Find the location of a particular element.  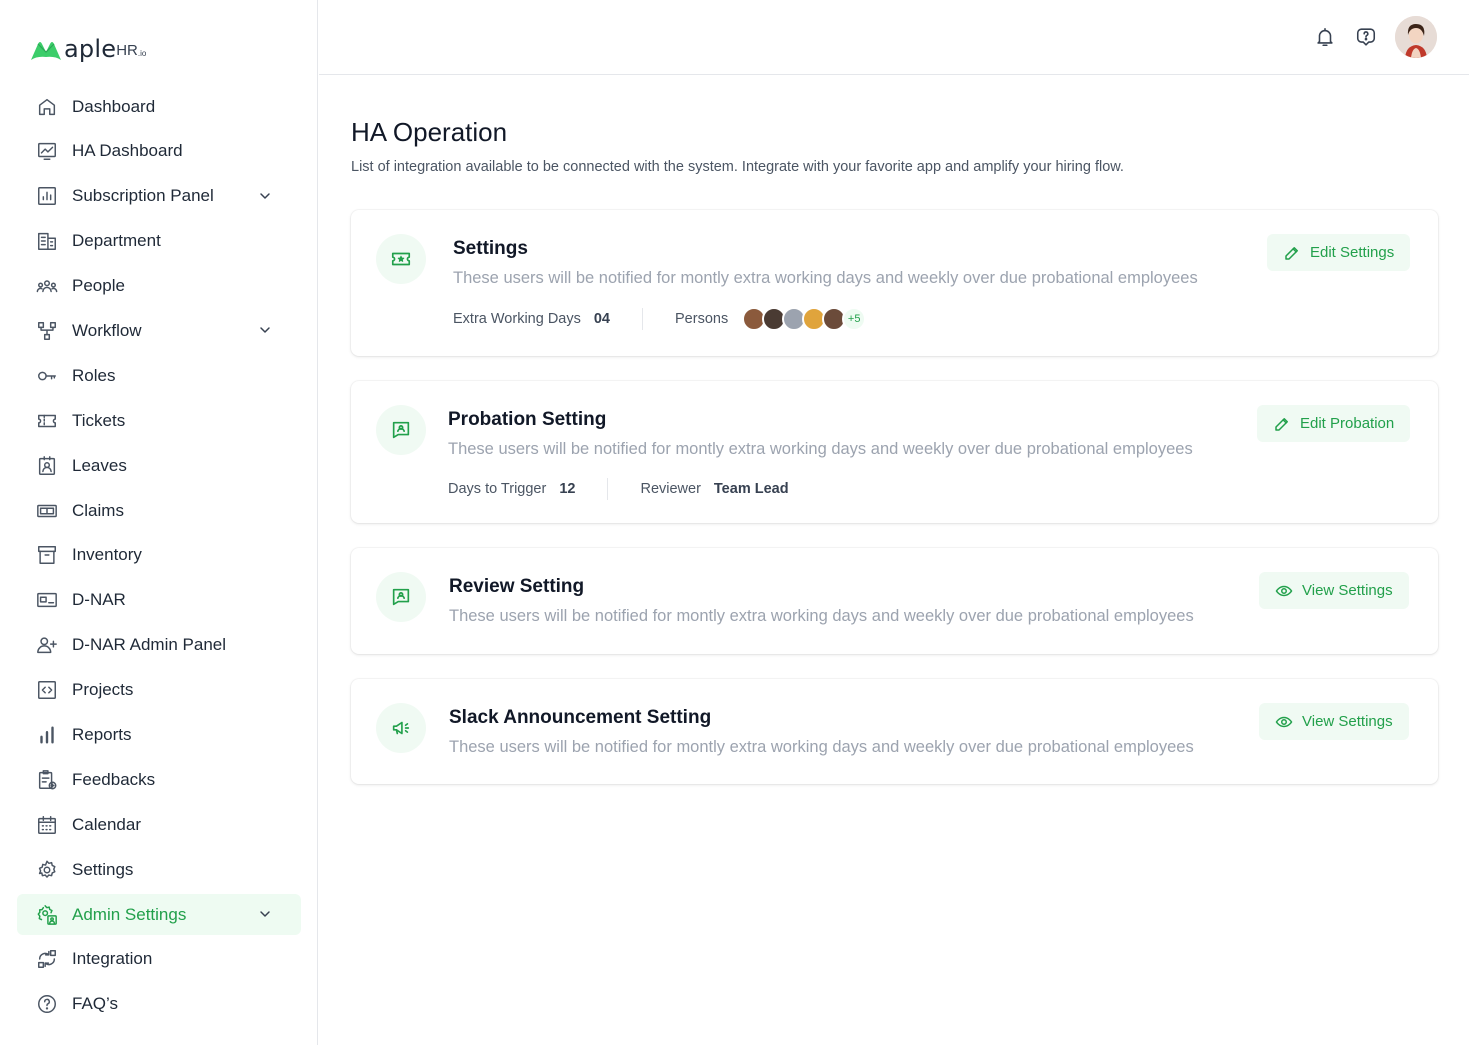

page-title: HA Operation is located at coordinates (429, 132).